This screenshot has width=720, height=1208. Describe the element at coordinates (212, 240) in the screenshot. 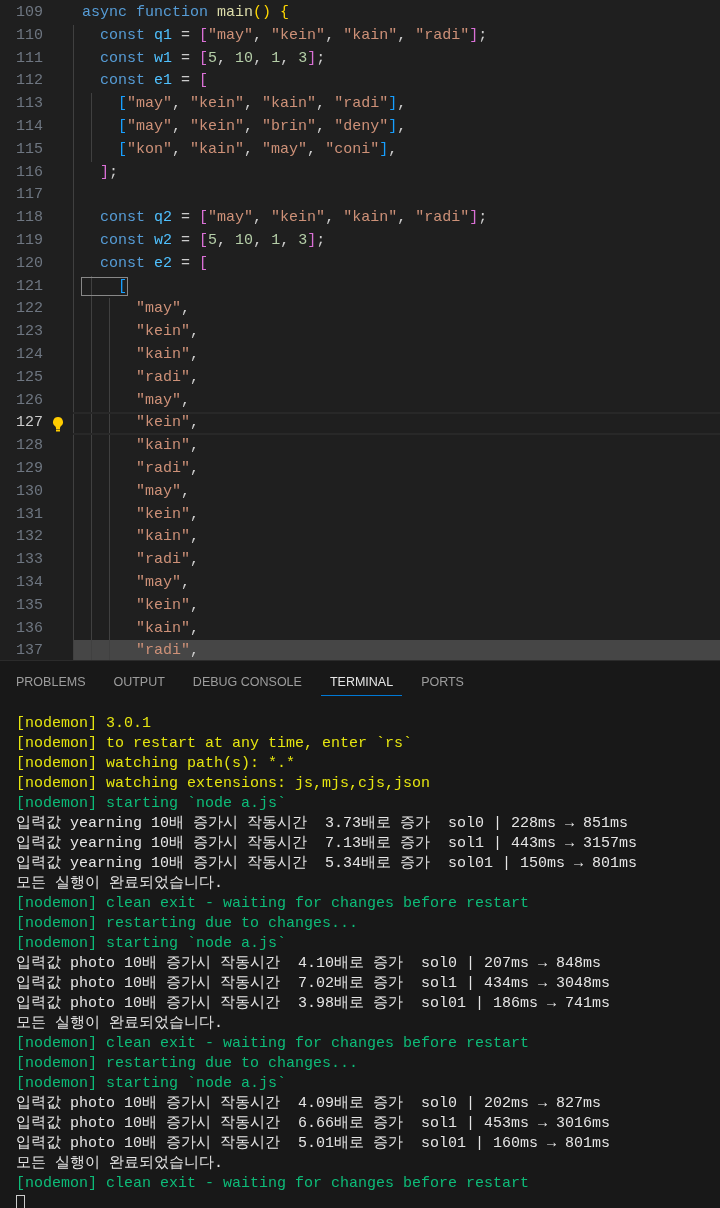

I see `code-line: const w2 = [5, 10, 1, 3];` at that location.